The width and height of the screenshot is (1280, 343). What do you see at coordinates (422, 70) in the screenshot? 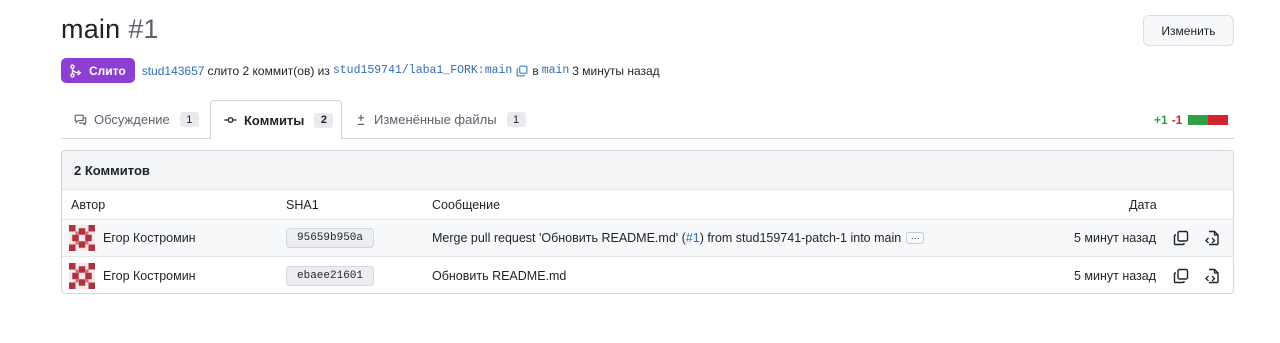
I see `source-branch-link: stud159741/laba1_FORK:main` at bounding box center [422, 70].